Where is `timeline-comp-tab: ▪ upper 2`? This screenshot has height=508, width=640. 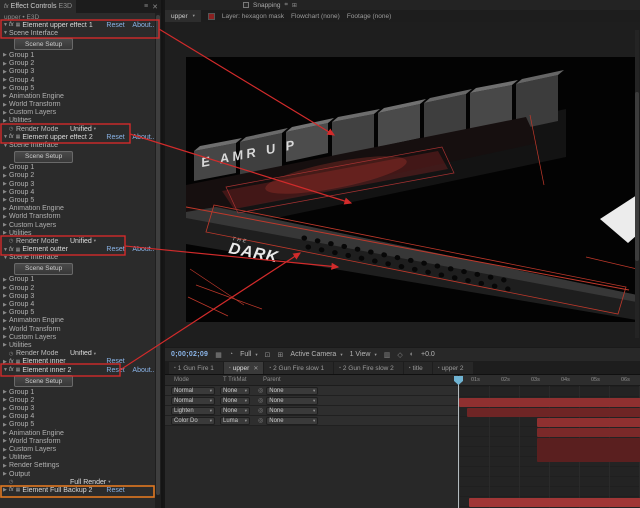 timeline-comp-tab: ▪ upper 2 is located at coordinates (452, 368).